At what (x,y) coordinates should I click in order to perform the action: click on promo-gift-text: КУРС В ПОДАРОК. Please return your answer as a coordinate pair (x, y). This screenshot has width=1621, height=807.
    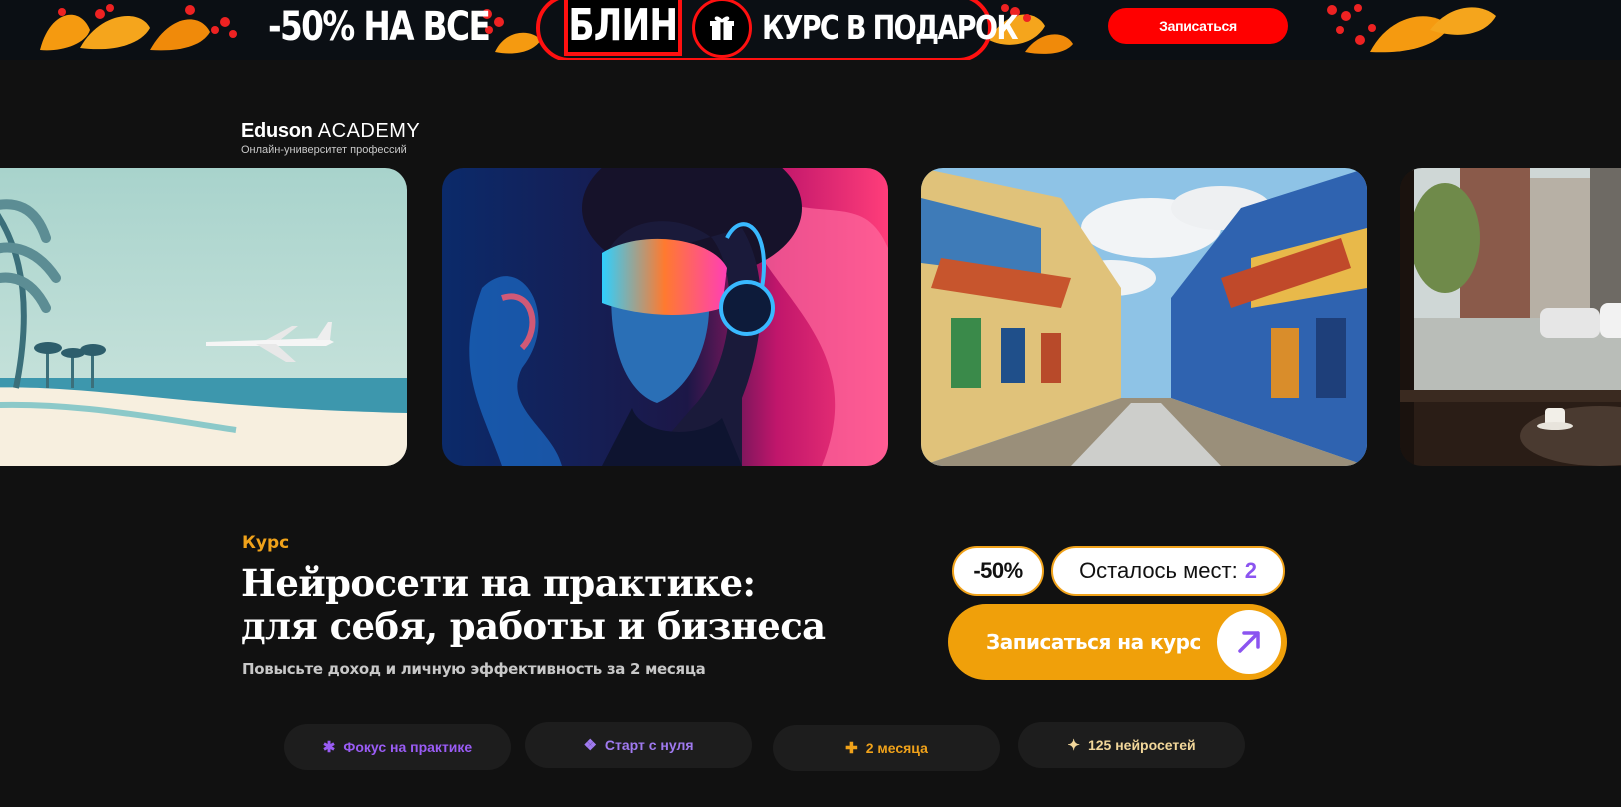
    Looking at the image, I should click on (890, 27).